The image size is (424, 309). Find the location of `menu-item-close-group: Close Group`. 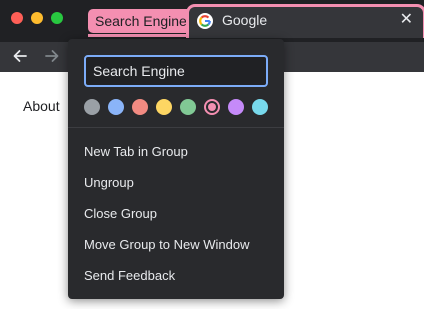

menu-item-close-group: Close Group is located at coordinates (176, 213).